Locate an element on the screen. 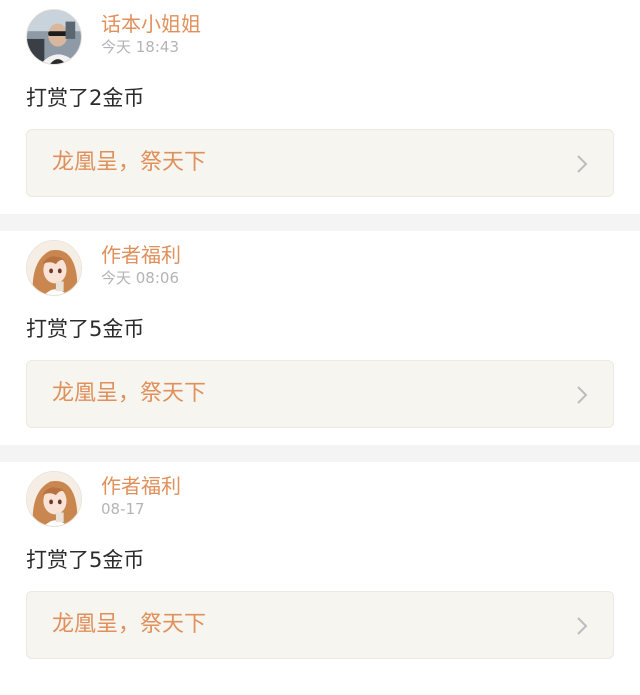  timestamp: 今天 18:43 is located at coordinates (140, 47).